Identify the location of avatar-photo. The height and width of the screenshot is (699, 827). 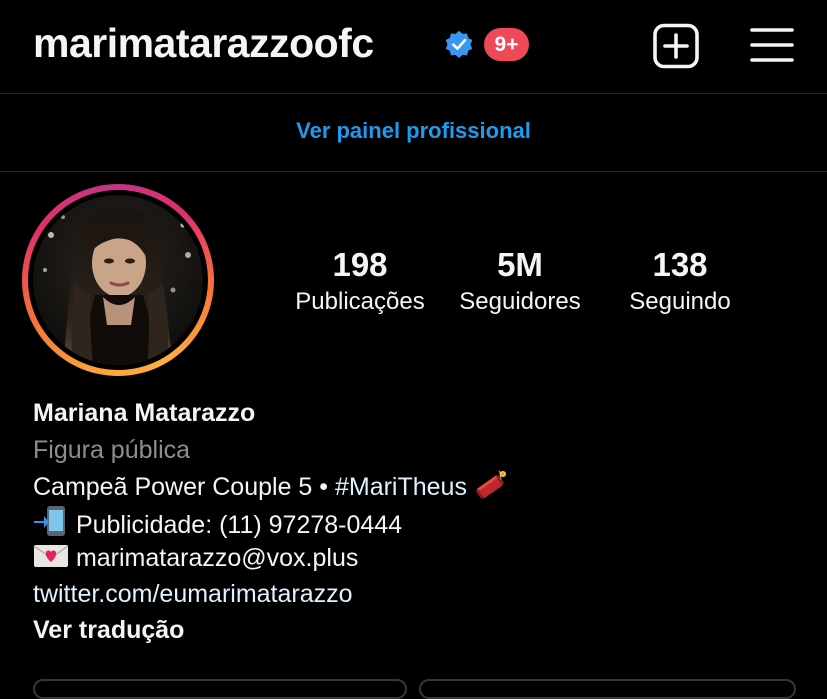
(118, 280).